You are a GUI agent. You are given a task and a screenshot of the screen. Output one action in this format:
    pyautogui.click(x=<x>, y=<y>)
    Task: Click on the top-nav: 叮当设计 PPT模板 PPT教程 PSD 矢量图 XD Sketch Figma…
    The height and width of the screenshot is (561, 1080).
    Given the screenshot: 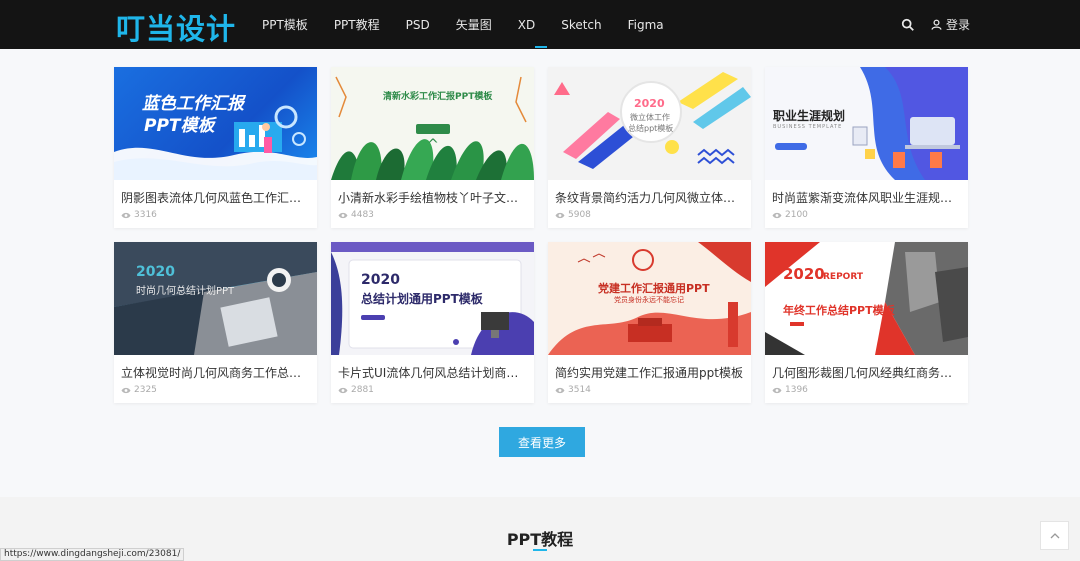 What is the action you would take?
    pyautogui.click(x=540, y=24)
    